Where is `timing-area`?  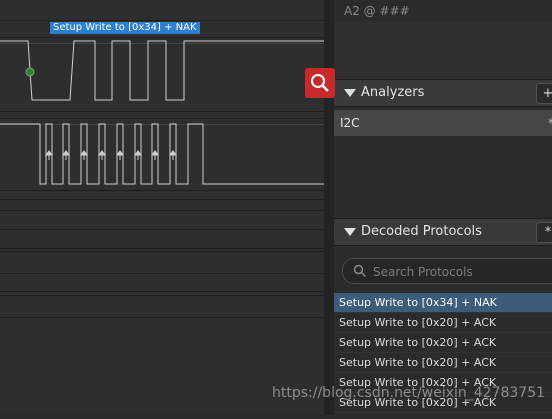 timing-area is located at coordinates (443, 51).